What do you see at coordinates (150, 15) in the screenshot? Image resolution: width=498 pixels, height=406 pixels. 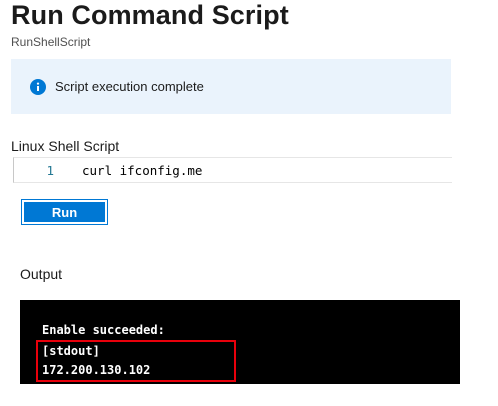 I see `page-title: Run Command Script` at bounding box center [150, 15].